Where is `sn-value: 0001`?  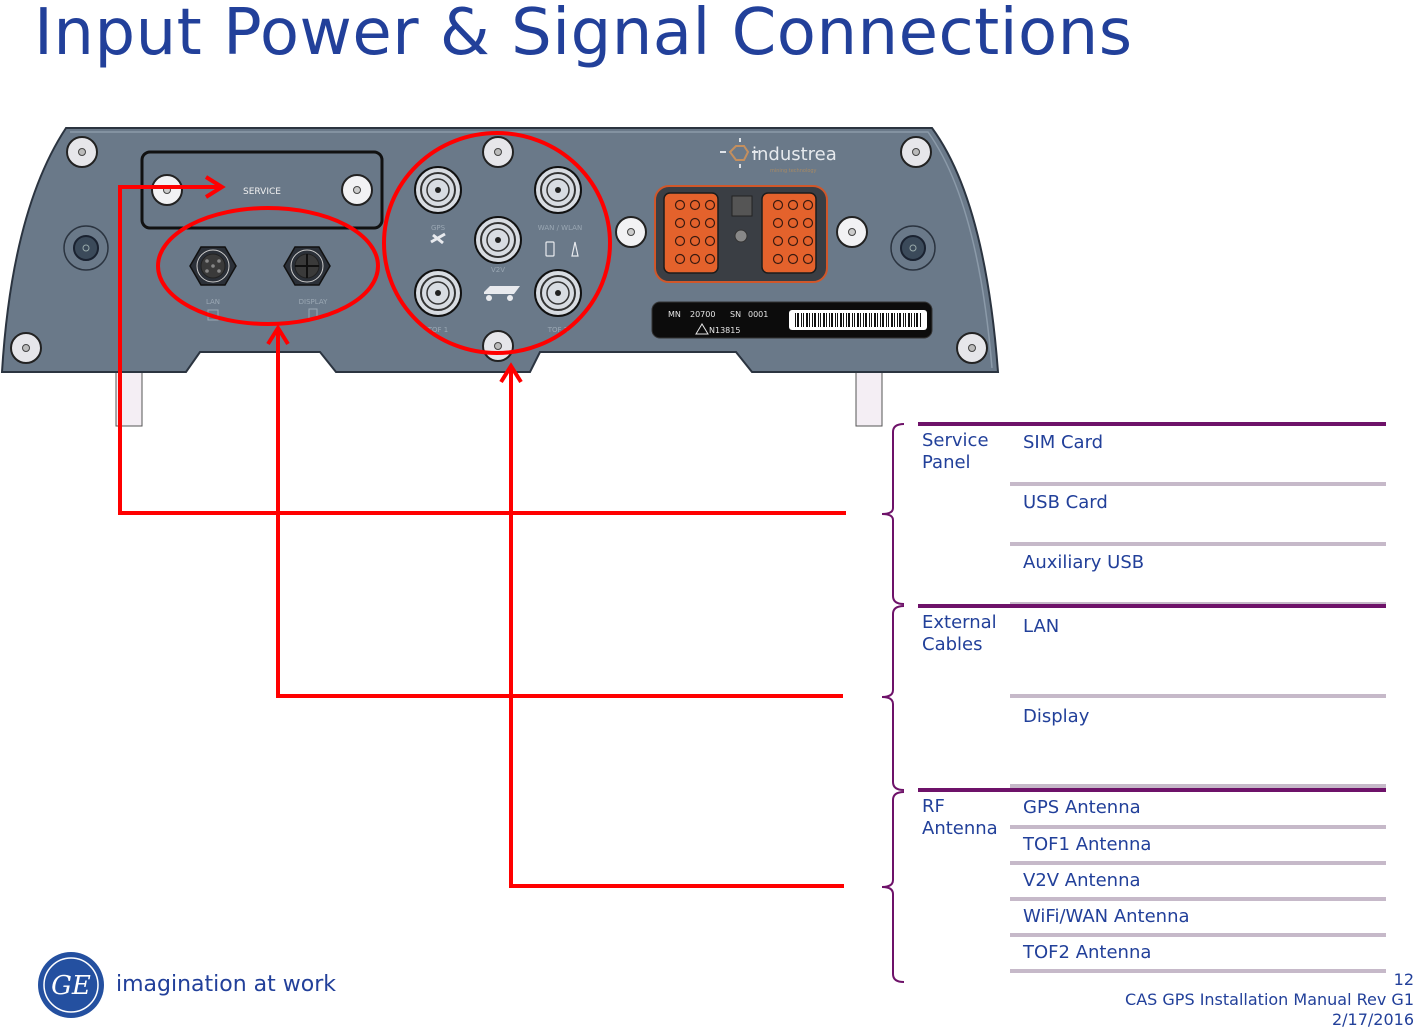
sn-value: 0001 is located at coordinates (758, 314).